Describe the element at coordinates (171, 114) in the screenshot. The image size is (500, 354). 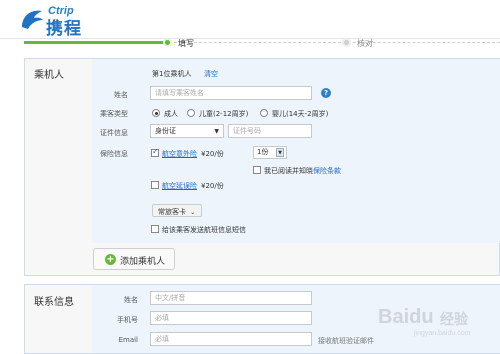
I see `adult-radio-label: 成人` at that location.